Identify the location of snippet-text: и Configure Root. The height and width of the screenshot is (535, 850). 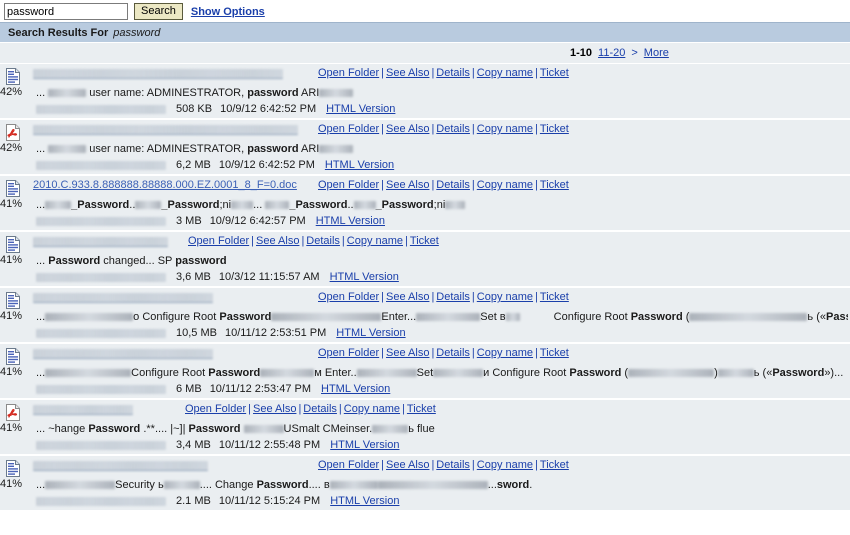
(525, 373).